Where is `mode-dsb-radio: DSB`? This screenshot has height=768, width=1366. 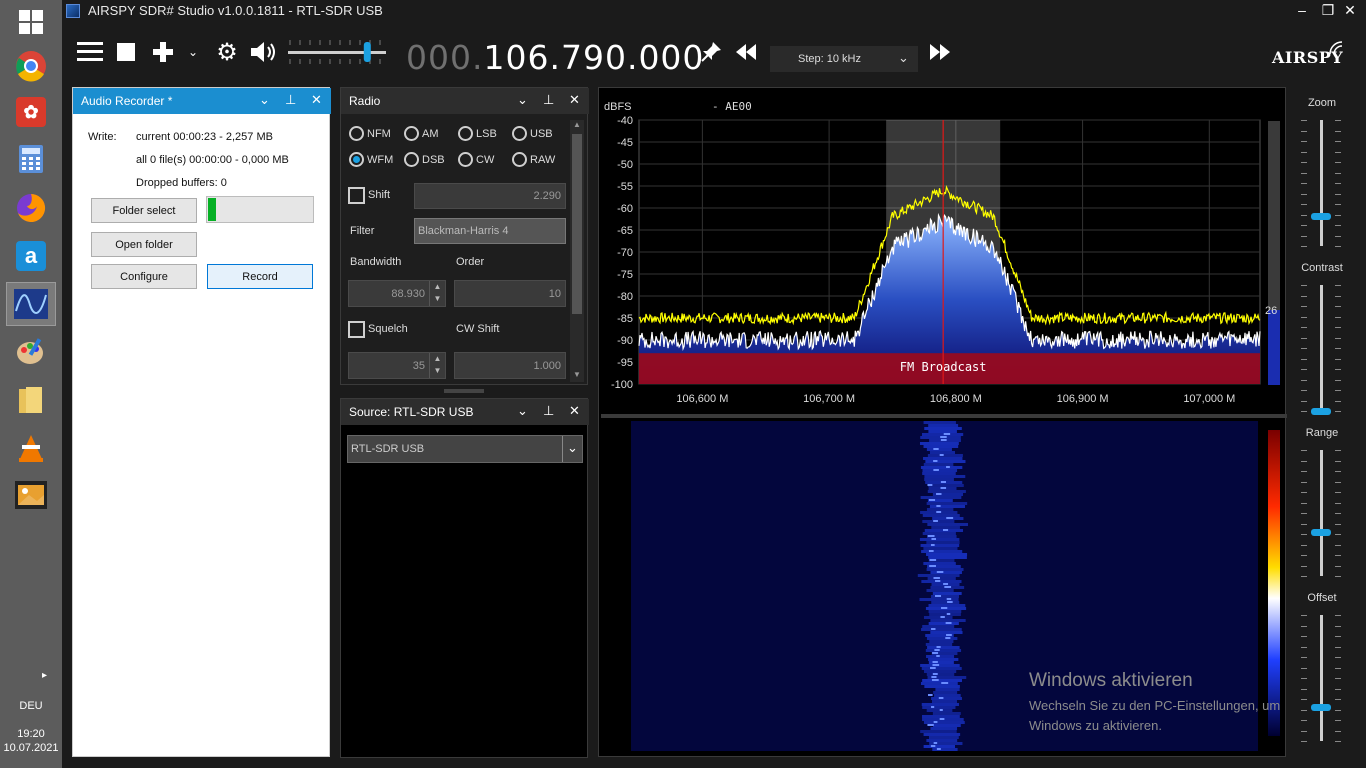 mode-dsb-radio: DSB is located at coordinates (424, 159).